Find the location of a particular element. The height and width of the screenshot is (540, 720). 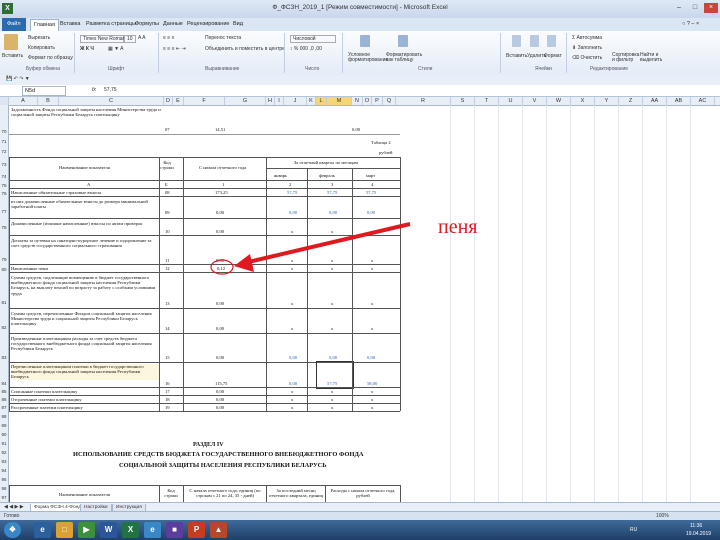

start-button: ❖ is located at coordinates (12, 530).